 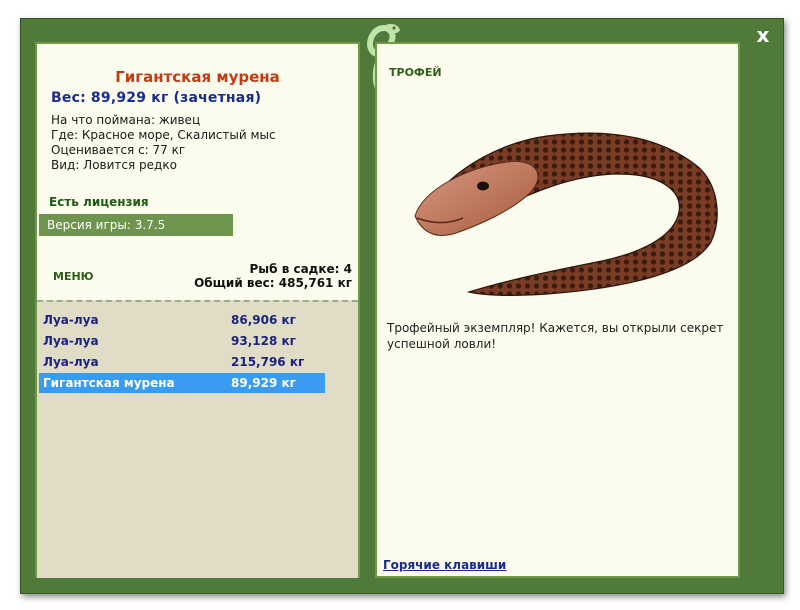 I want to click on bait-info: На что поймана: живец, so click(x=126, y=120).